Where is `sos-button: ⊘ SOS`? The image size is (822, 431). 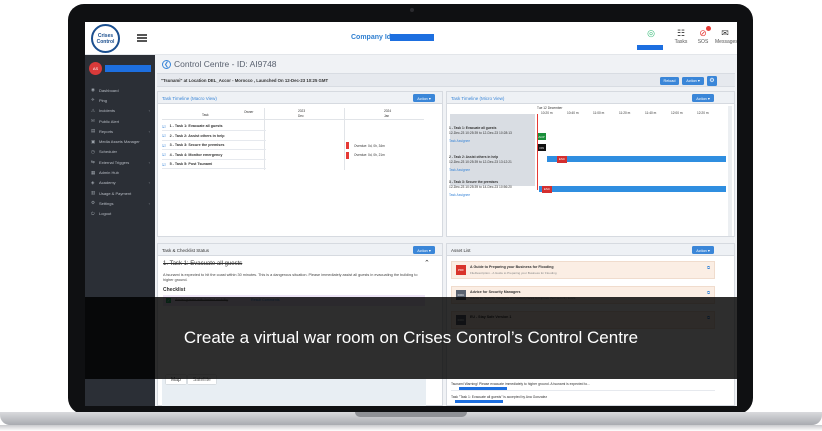 sos-button: ⊘ SOS is located at coordinates (703, 35).